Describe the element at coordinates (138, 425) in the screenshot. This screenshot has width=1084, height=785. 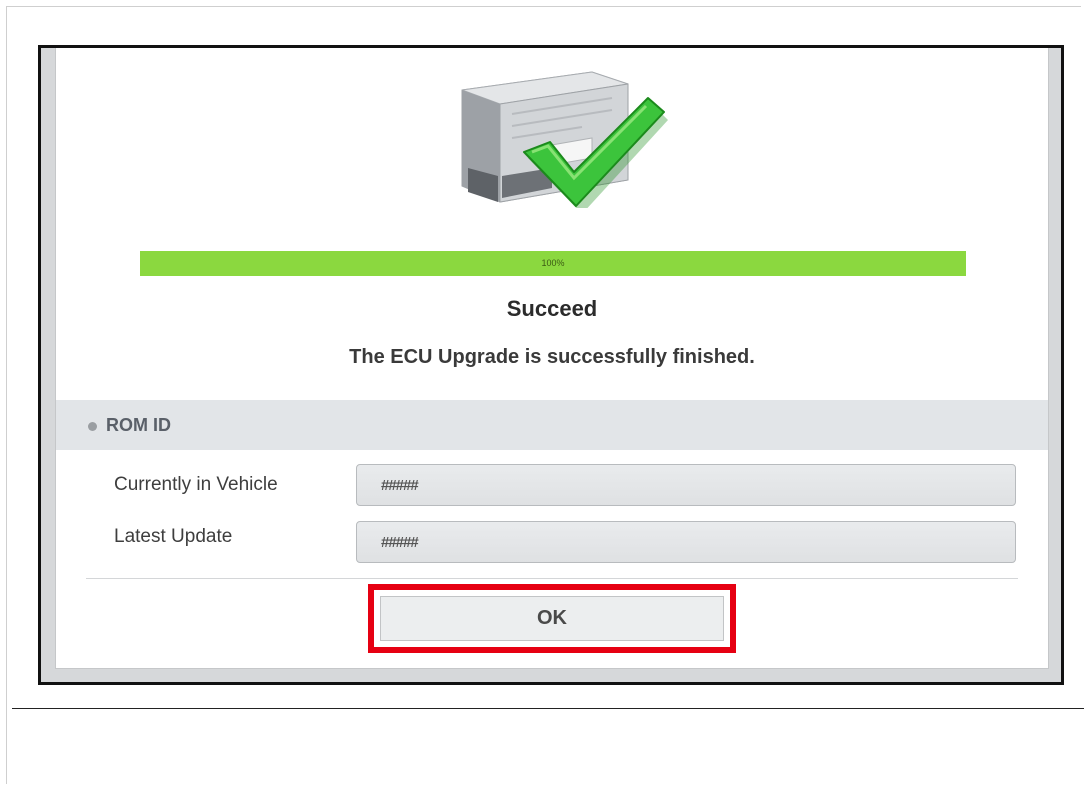
I see `rom-id-title: ROM ID` at that location.